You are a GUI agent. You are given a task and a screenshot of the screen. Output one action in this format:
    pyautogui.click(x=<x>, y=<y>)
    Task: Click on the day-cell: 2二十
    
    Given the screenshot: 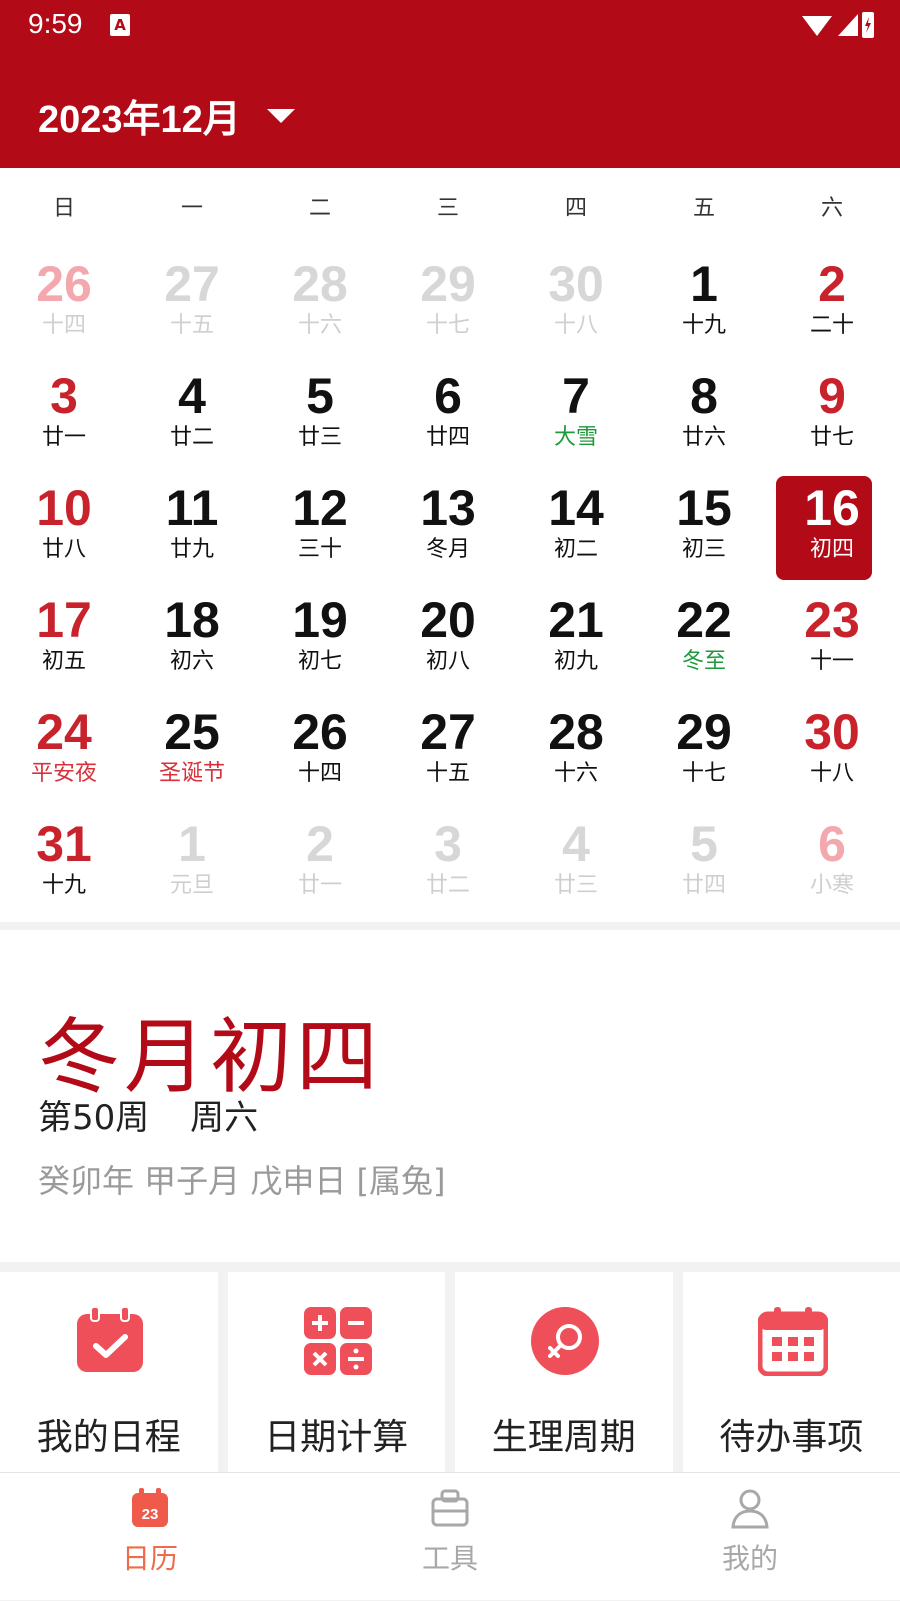 What is the action you would take?
    pyautogui.click(x=832, y=304)
    